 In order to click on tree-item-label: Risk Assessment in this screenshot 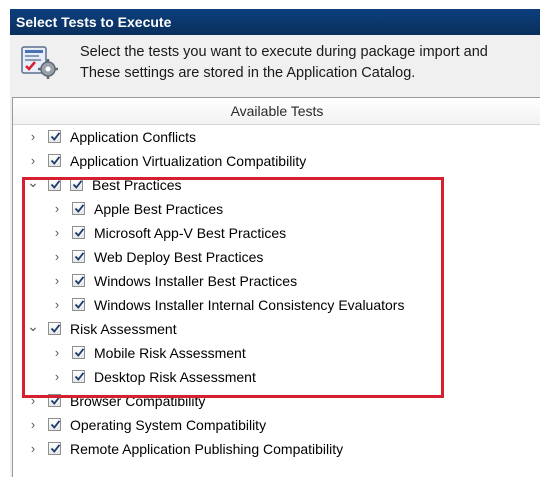, I will do `click(123, 329)`.